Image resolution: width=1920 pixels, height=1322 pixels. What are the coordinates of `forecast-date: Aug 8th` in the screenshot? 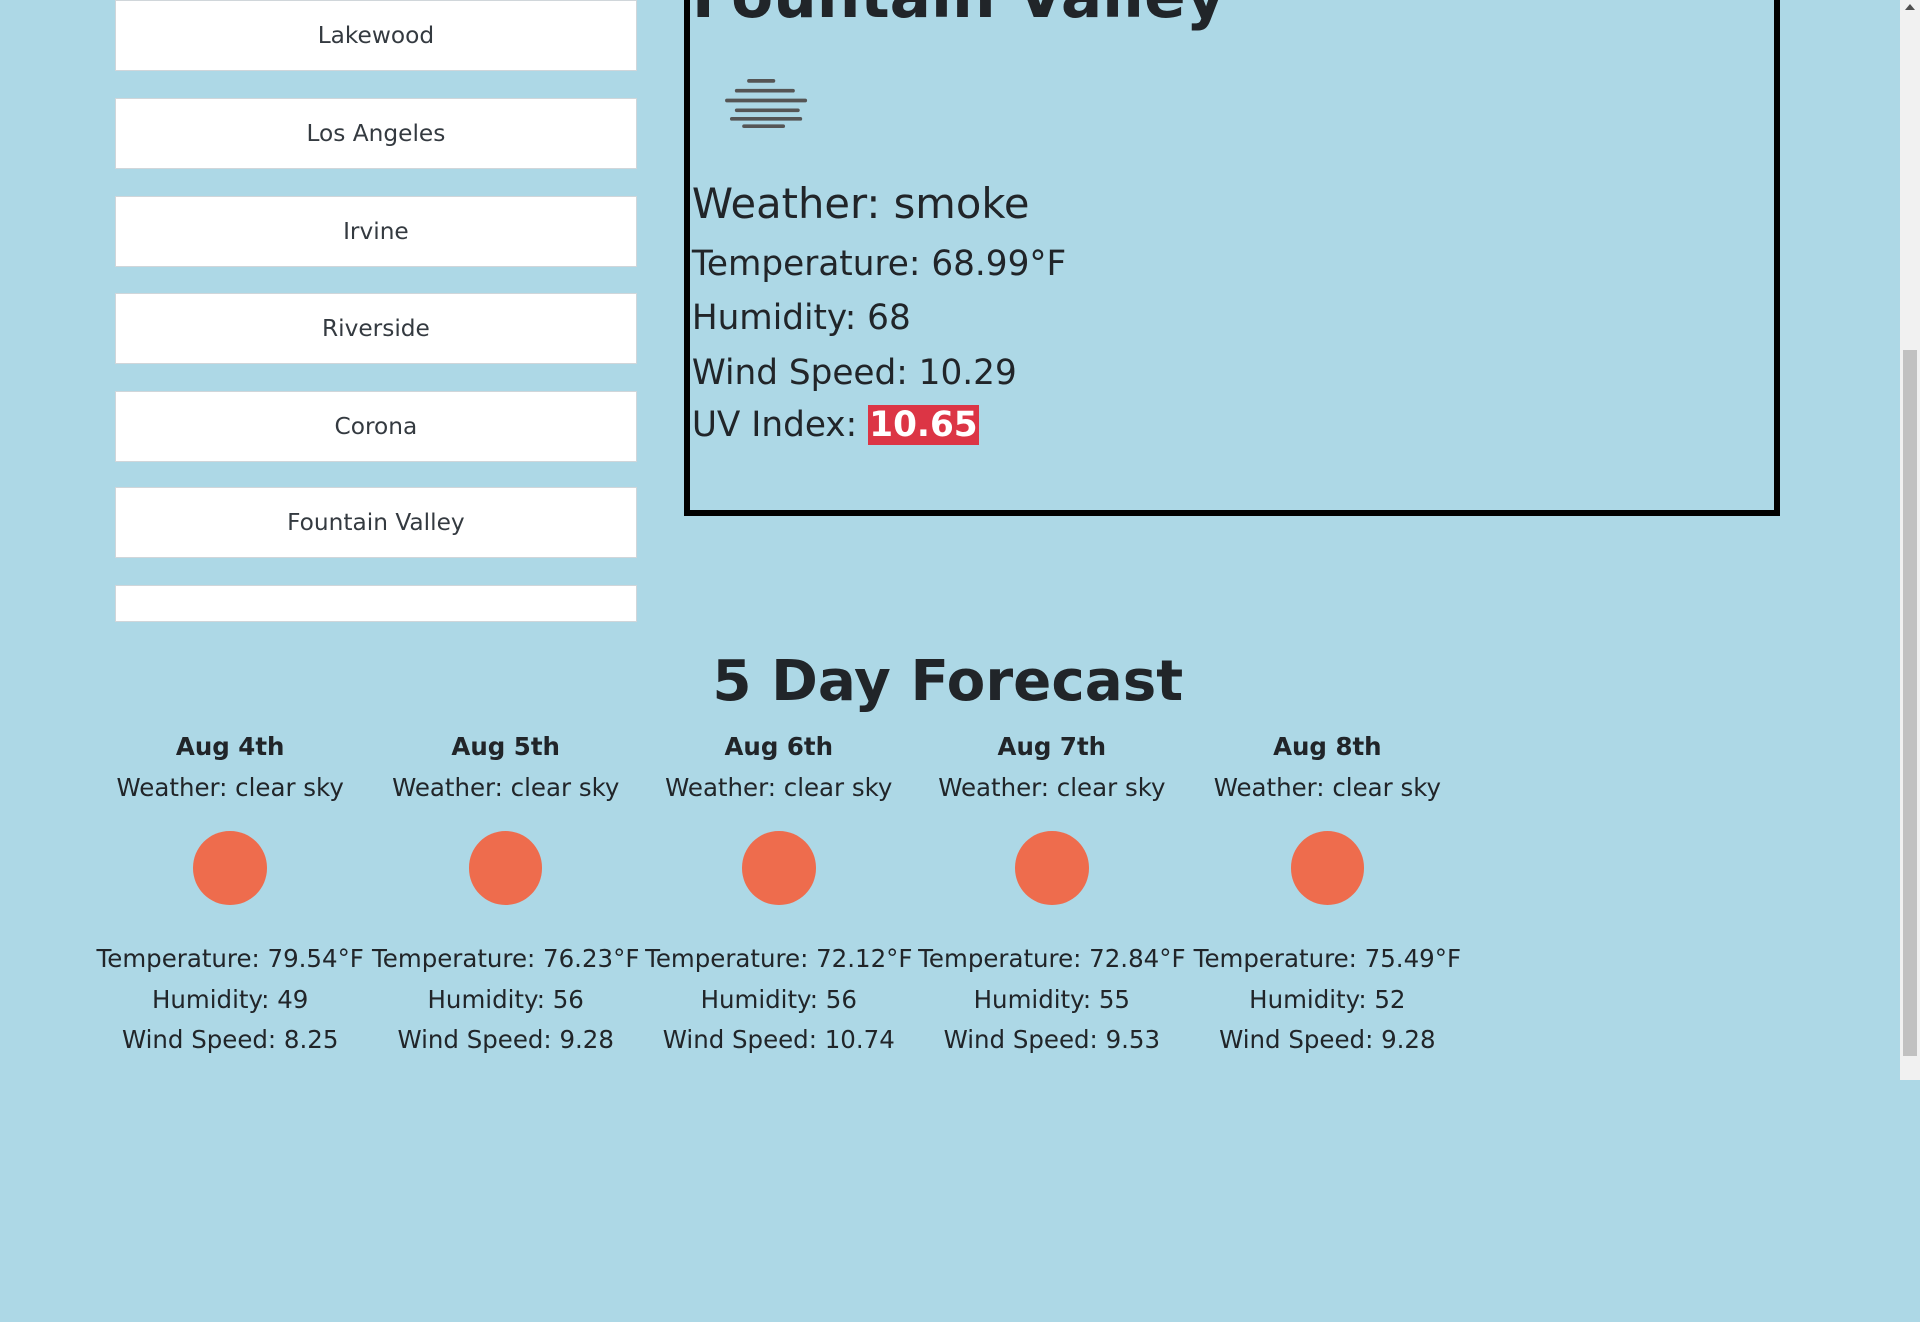 It's located at (1327, 747).